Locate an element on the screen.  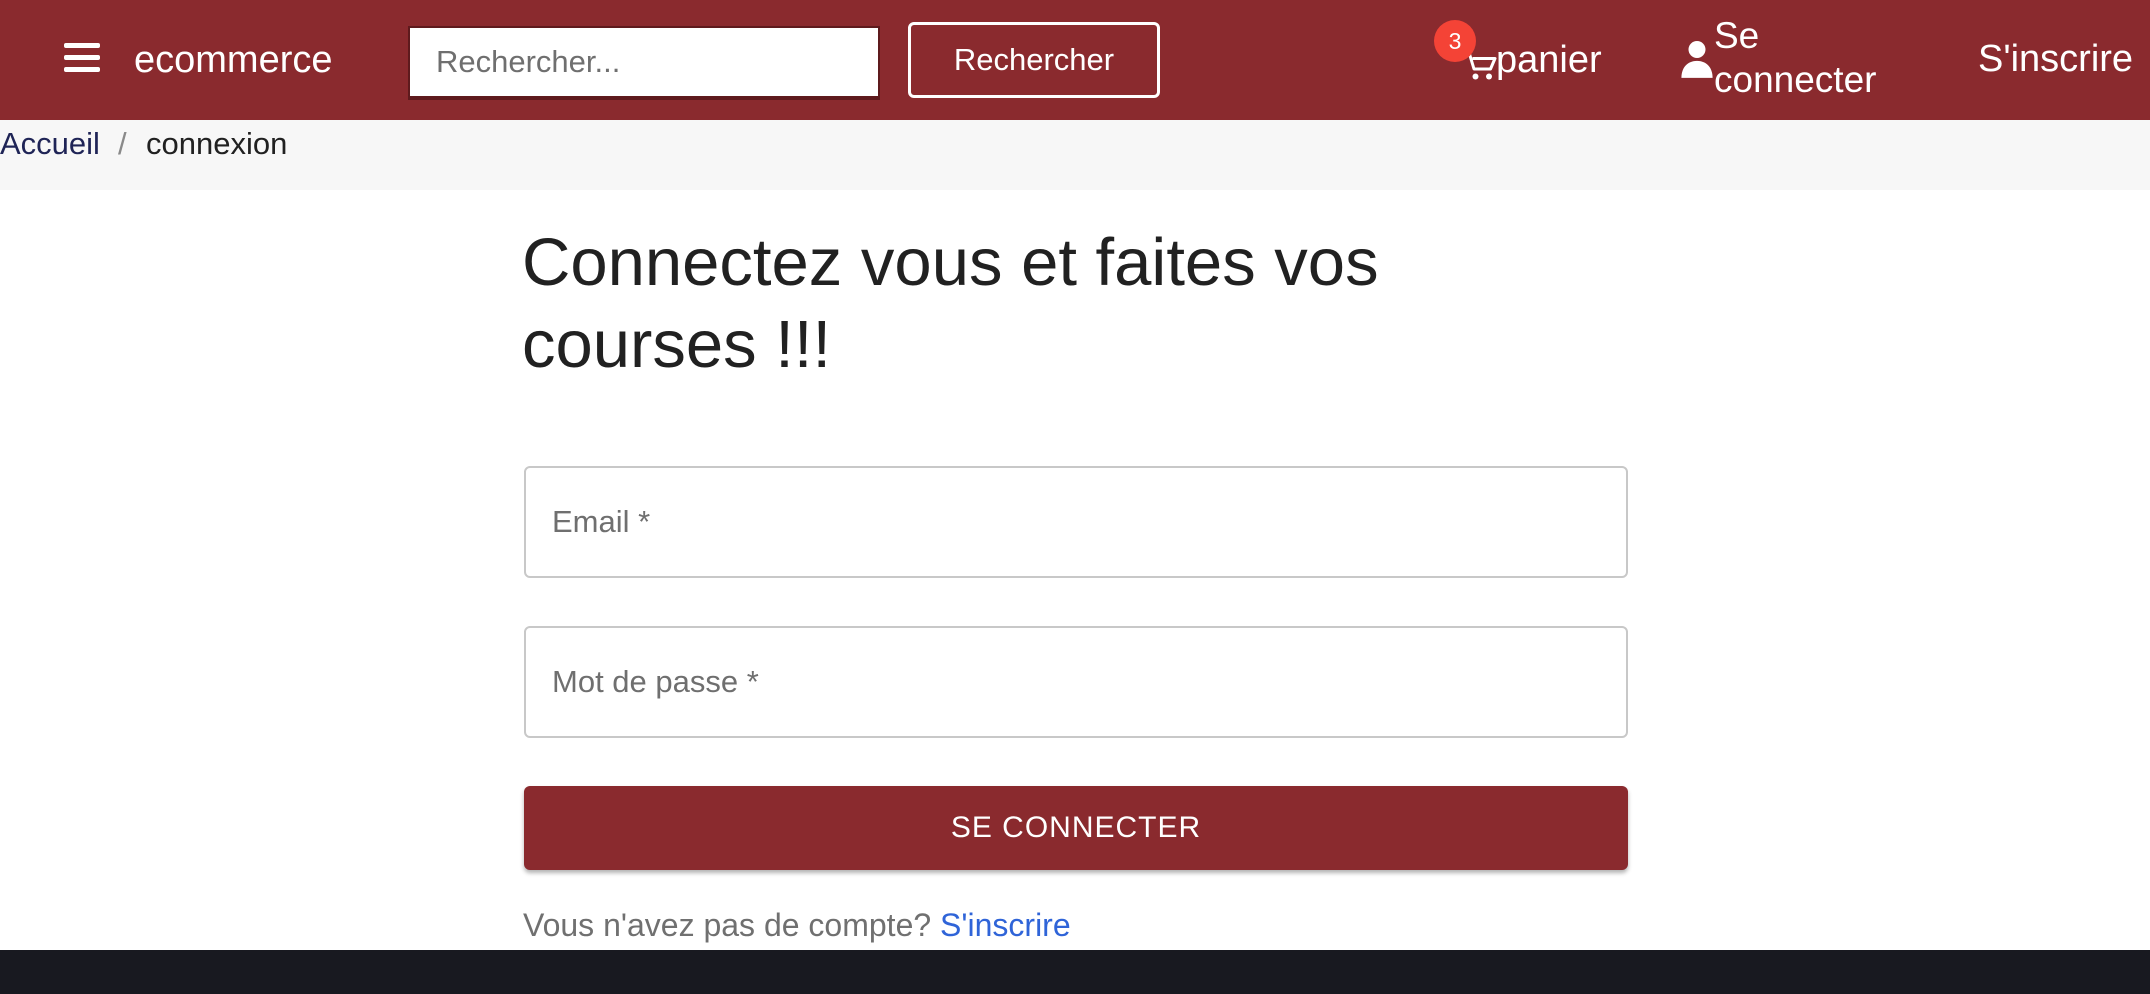
breadcrumb-home-link: Accueil is located at coordinates (50, 144).